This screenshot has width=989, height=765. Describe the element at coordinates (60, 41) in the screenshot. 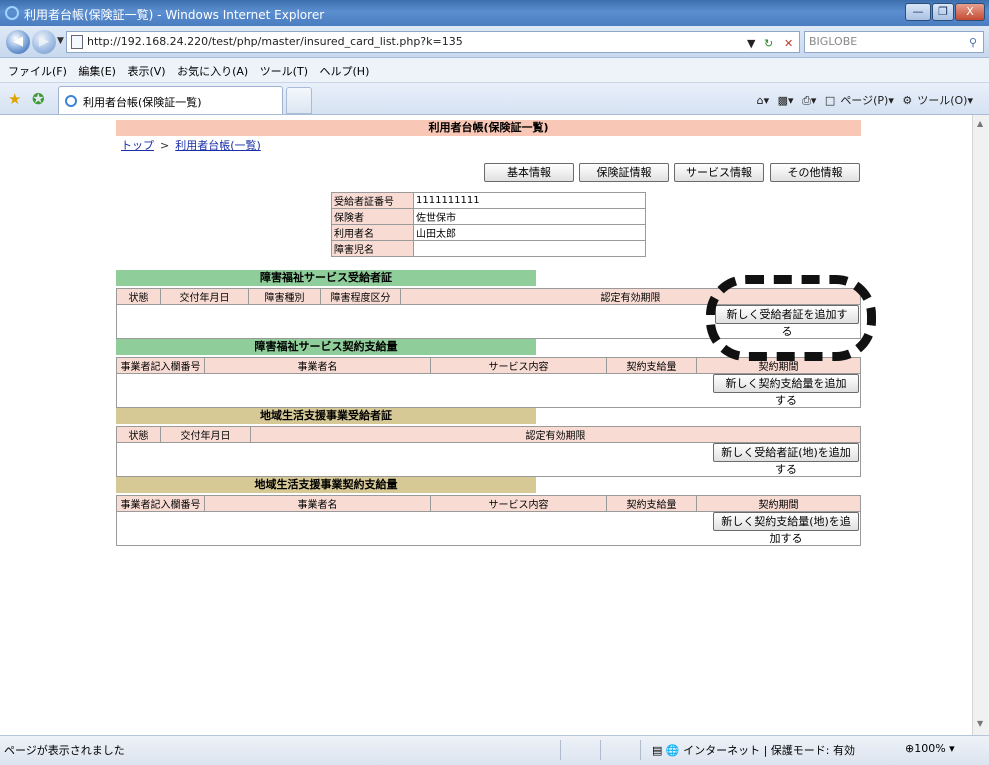

I see `history-dropdown-icon: ▼` at that location.